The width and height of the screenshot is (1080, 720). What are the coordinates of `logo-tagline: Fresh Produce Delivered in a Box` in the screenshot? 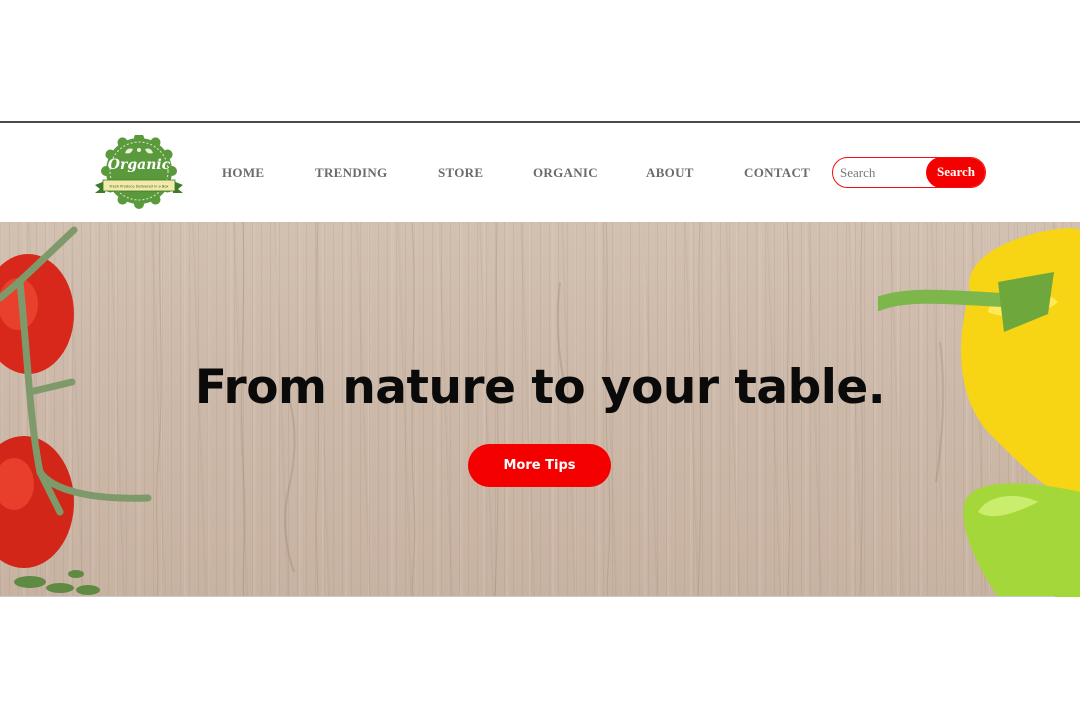 It's located at (139, 187).